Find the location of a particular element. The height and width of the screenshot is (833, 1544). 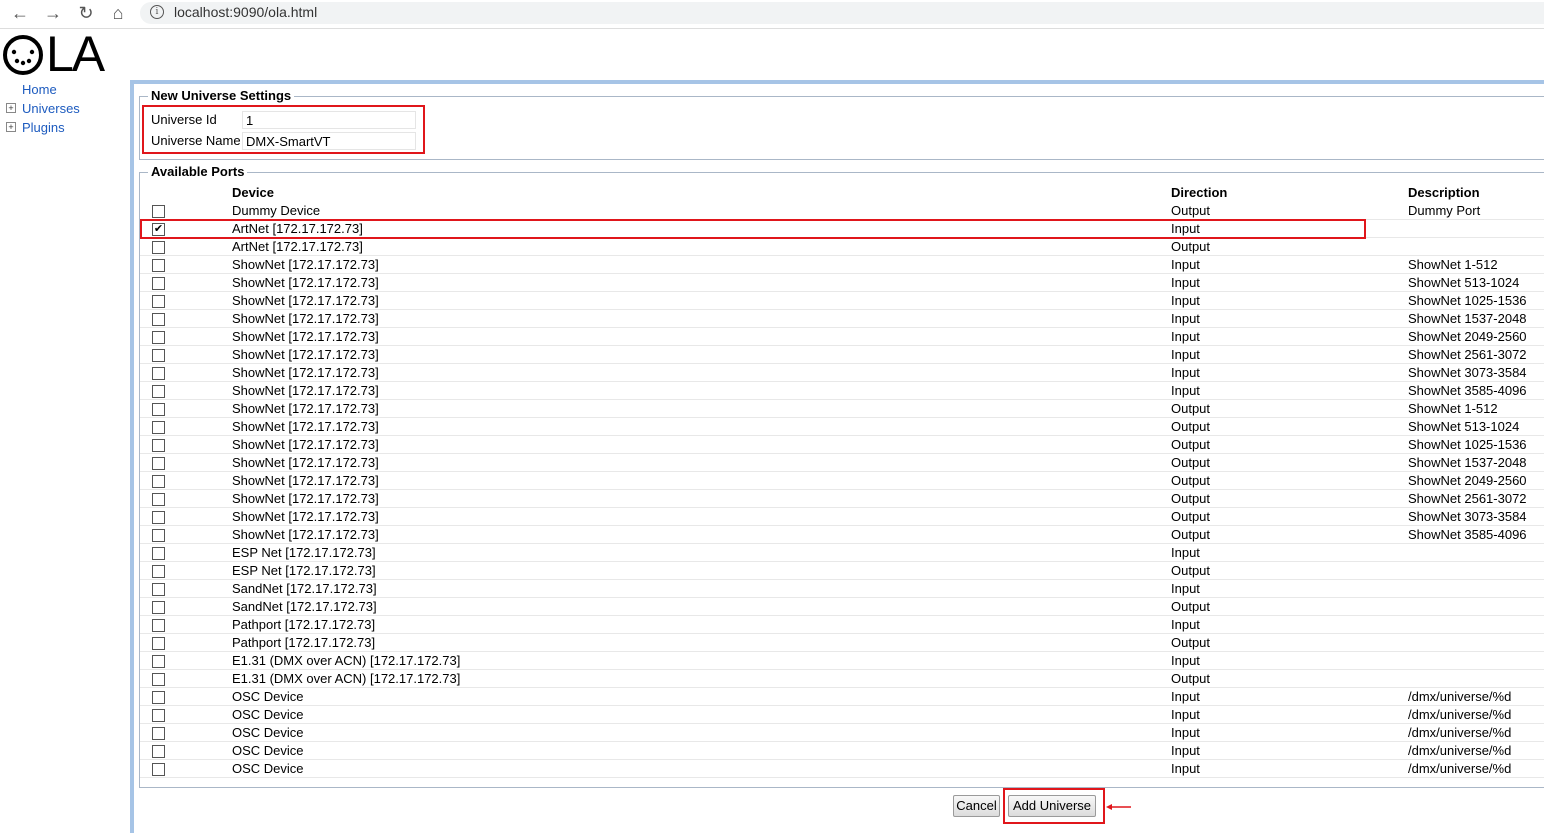

description-cell: Dummy Port is located at coordinates (1444, 210).